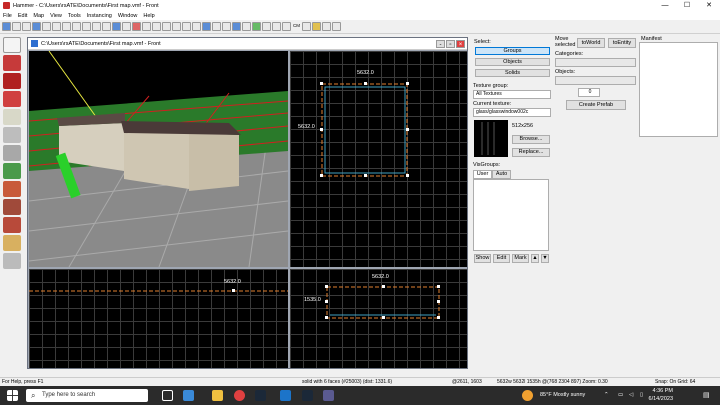 The image size is (720, 405). What do you see at coordinates (46, 26) in the screenshot?
I see `snap-icon` at bounding box center [46, 26].